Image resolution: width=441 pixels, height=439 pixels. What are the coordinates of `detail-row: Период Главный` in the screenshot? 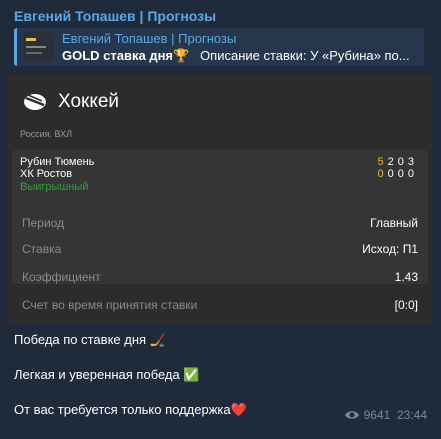 It's located at (220, 226).